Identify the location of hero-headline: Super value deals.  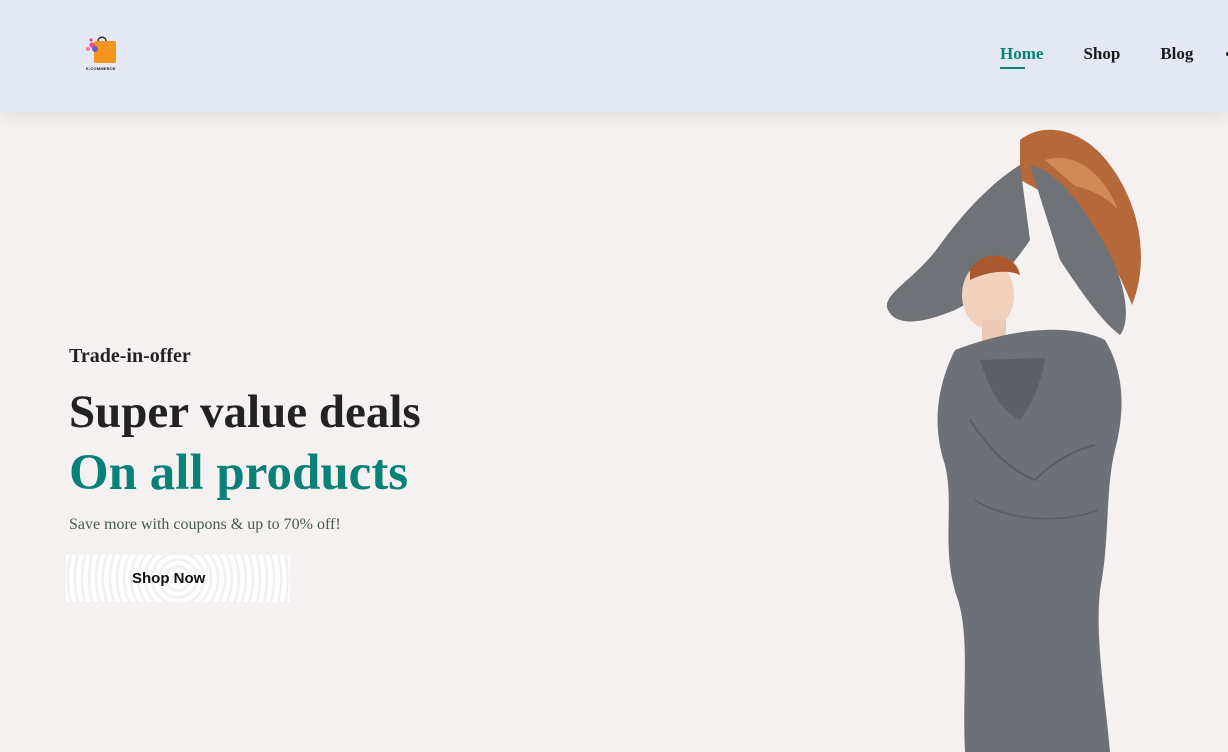
(245, 412).